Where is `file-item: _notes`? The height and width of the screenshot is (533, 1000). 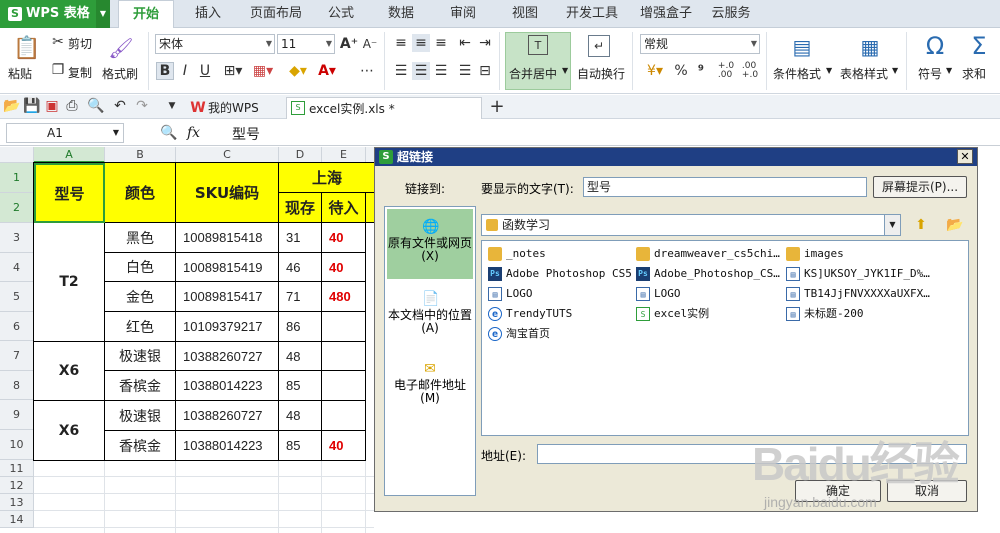 file-item: _notes is located at coordinates (559, 254).